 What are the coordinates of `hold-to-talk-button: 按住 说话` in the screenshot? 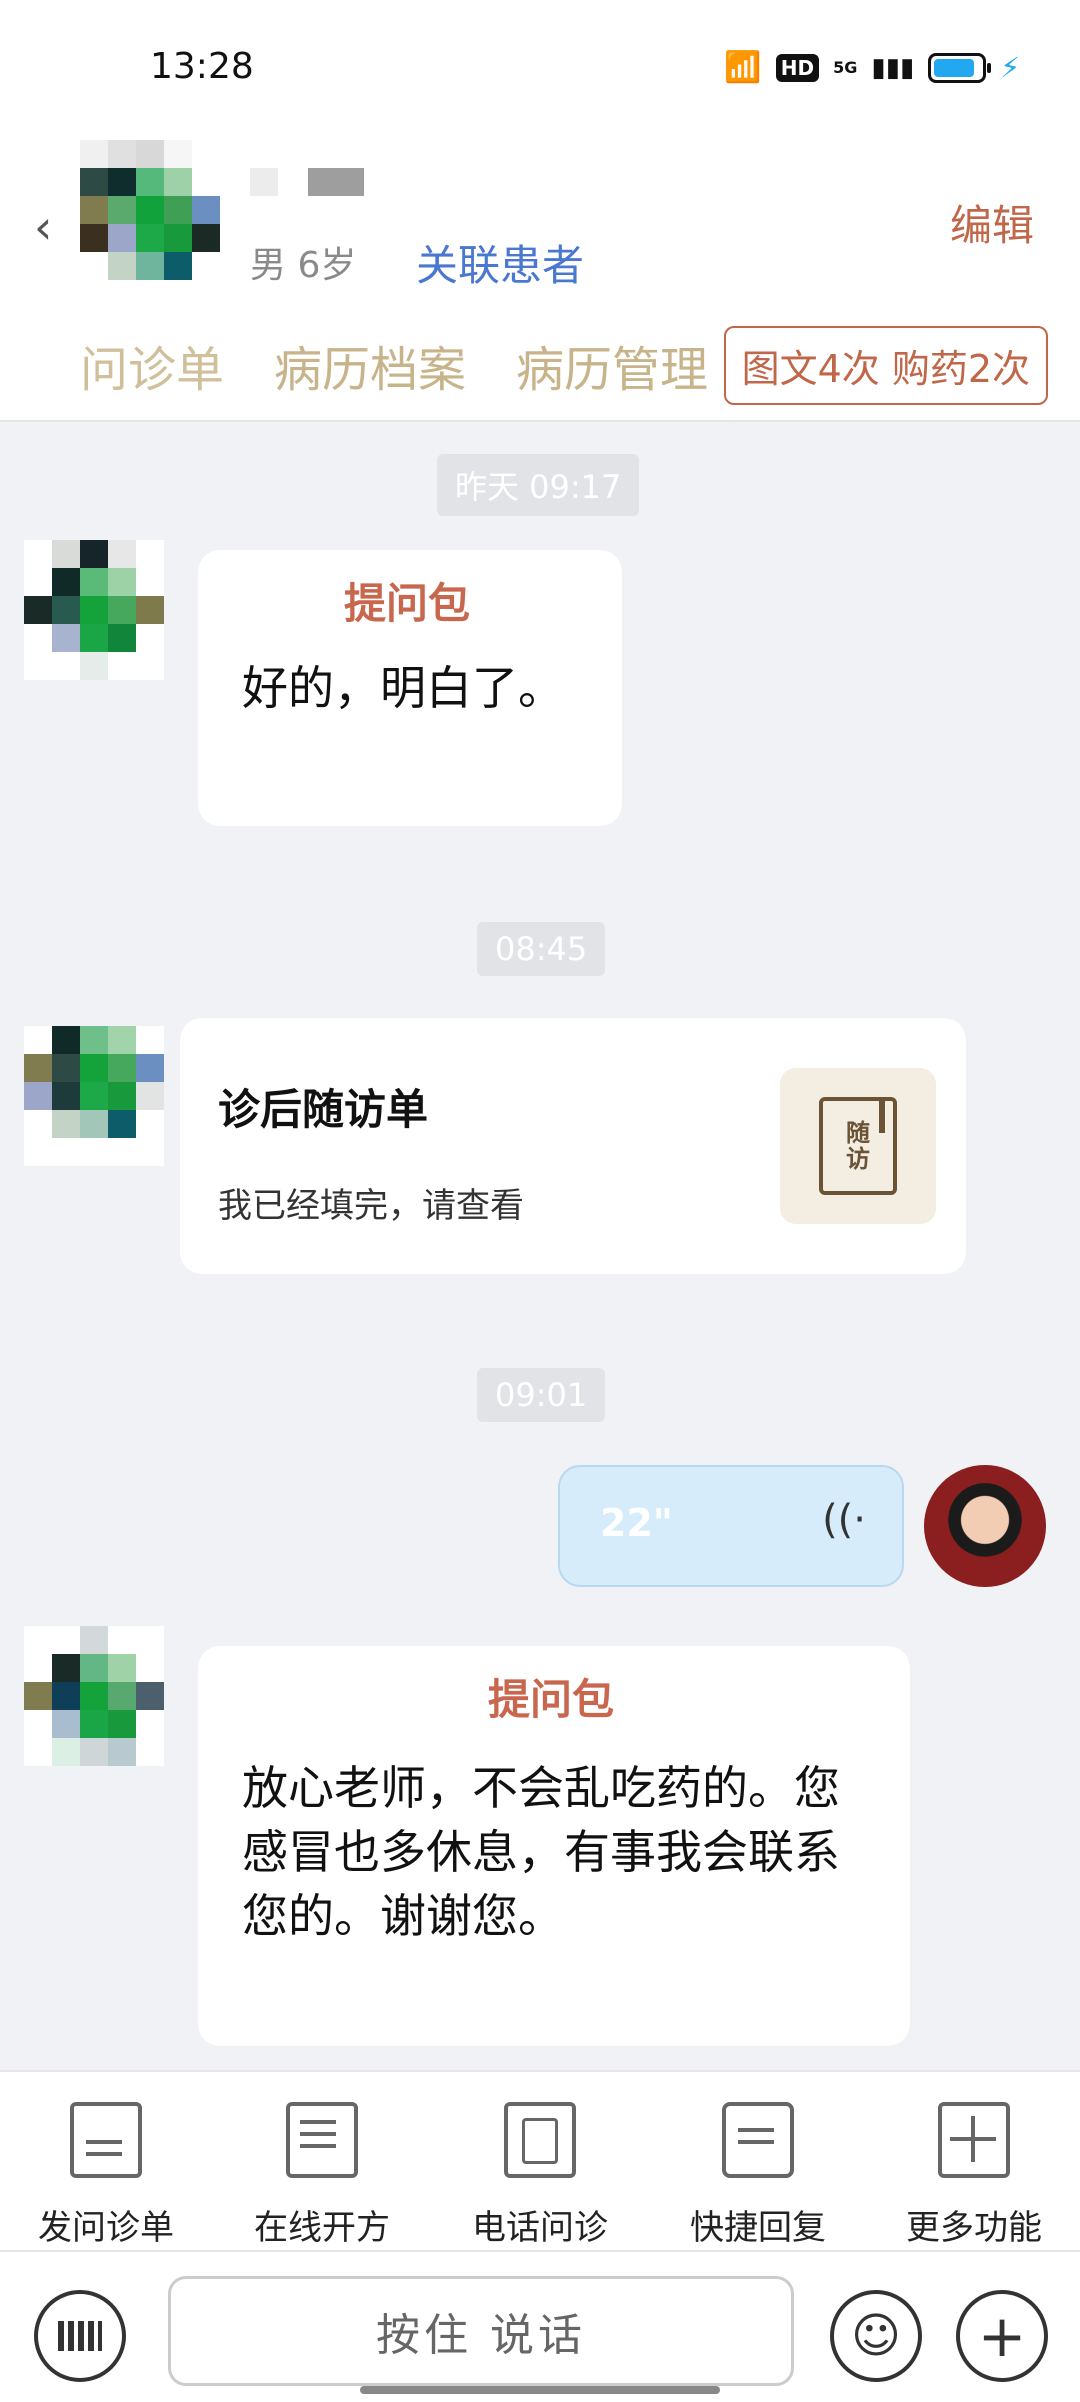 It's located at (481, 2331).